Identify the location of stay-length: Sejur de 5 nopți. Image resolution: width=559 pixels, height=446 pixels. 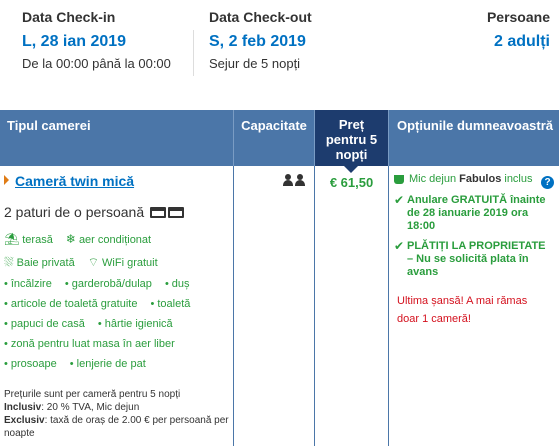
(255, 63).